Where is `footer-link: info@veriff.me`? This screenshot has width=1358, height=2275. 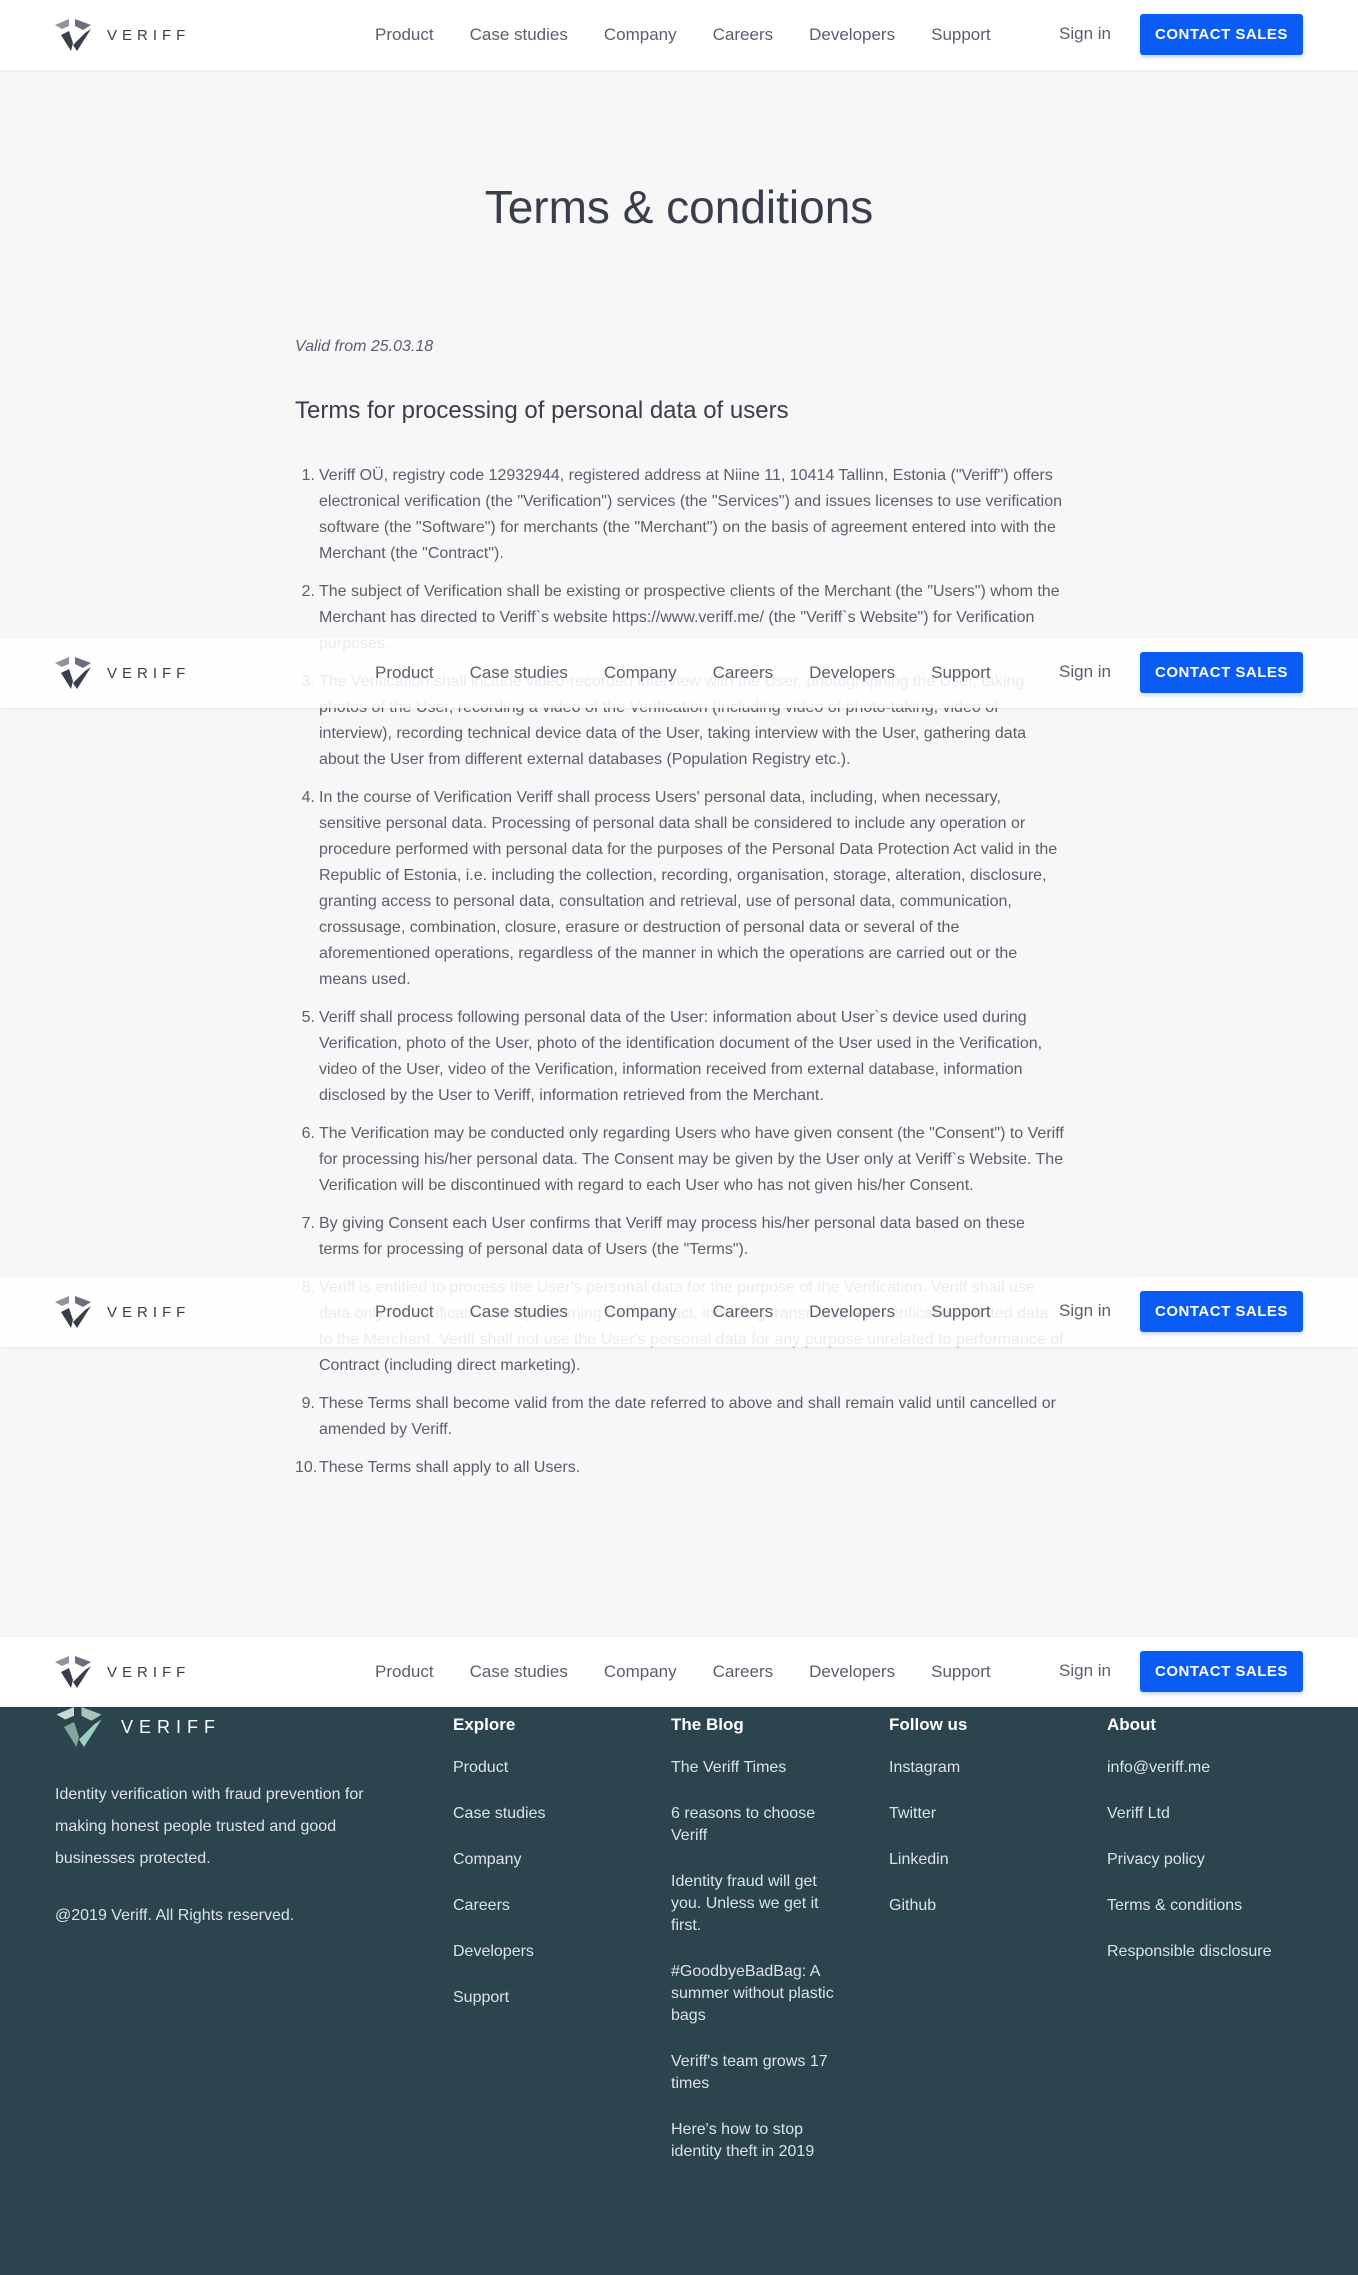
footer-link: info@veriff.me is located at coordinates (1192, 1768).